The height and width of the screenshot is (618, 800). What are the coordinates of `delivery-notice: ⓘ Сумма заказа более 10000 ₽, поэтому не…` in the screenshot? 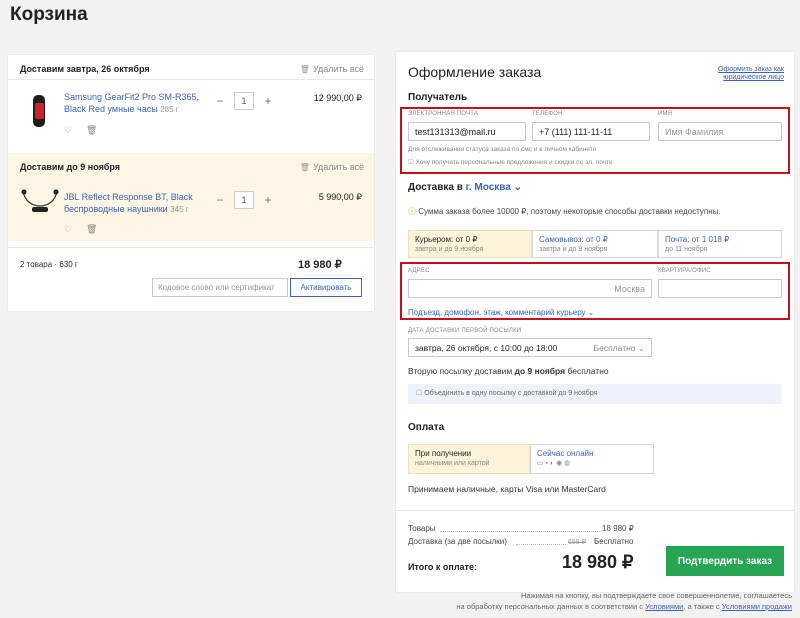 It's located at (564, 211).